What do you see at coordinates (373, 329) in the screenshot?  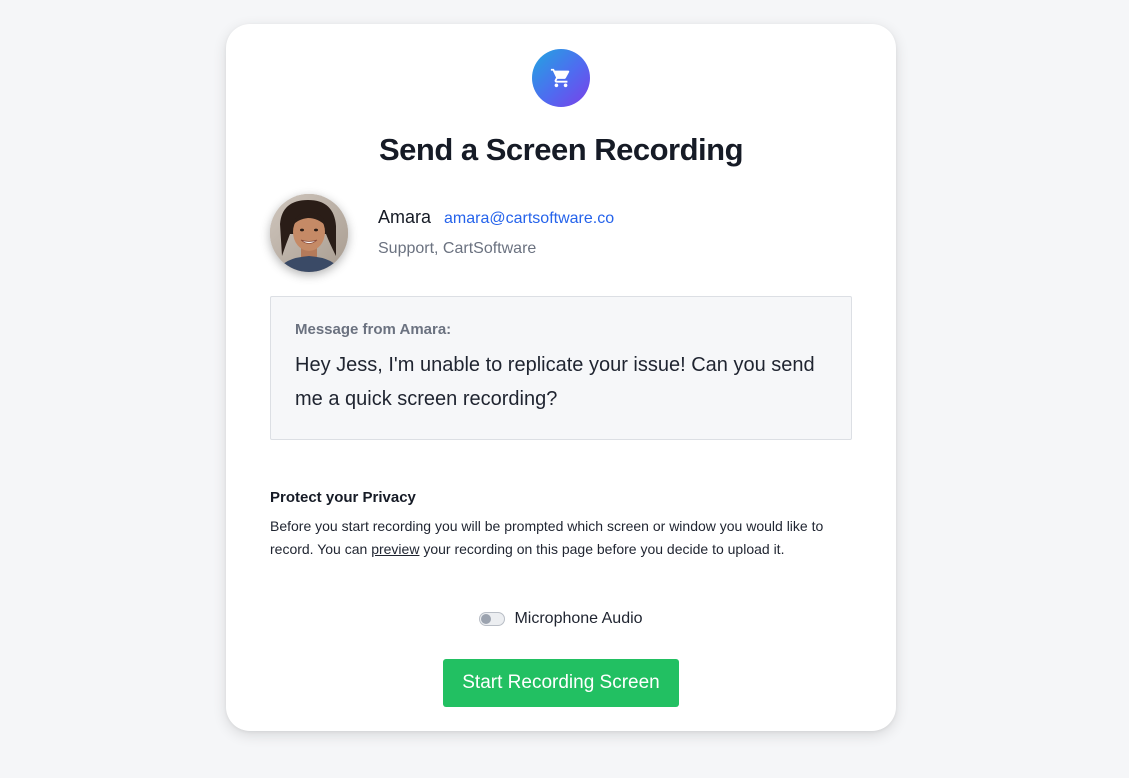 I see `message-label: Message from Amara:` at bounding box center [373, 329].